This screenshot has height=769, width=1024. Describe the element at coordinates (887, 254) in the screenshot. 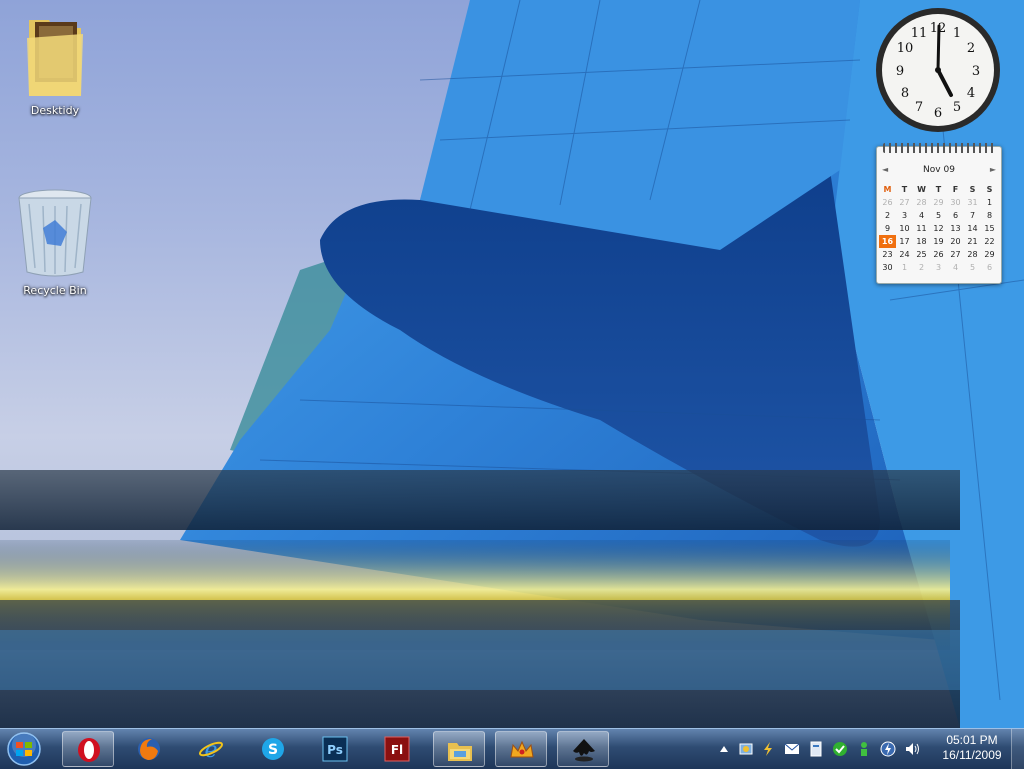

I see `calendar-day: 23` at that location.